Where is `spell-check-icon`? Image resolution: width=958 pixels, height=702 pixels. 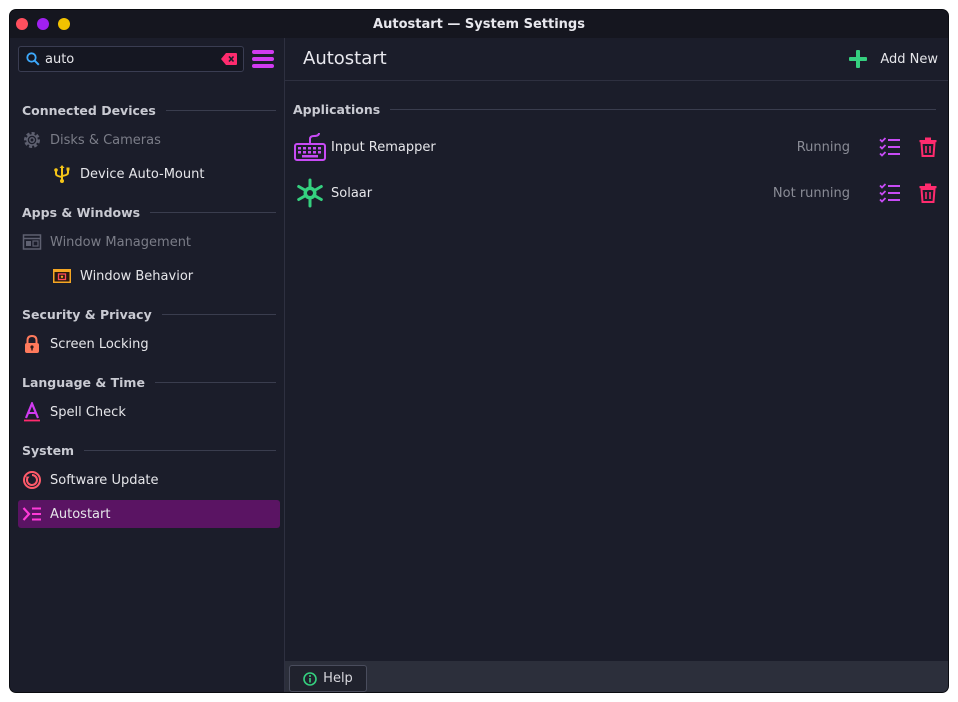
spell-check-icon is located at coordinates (32, 412).